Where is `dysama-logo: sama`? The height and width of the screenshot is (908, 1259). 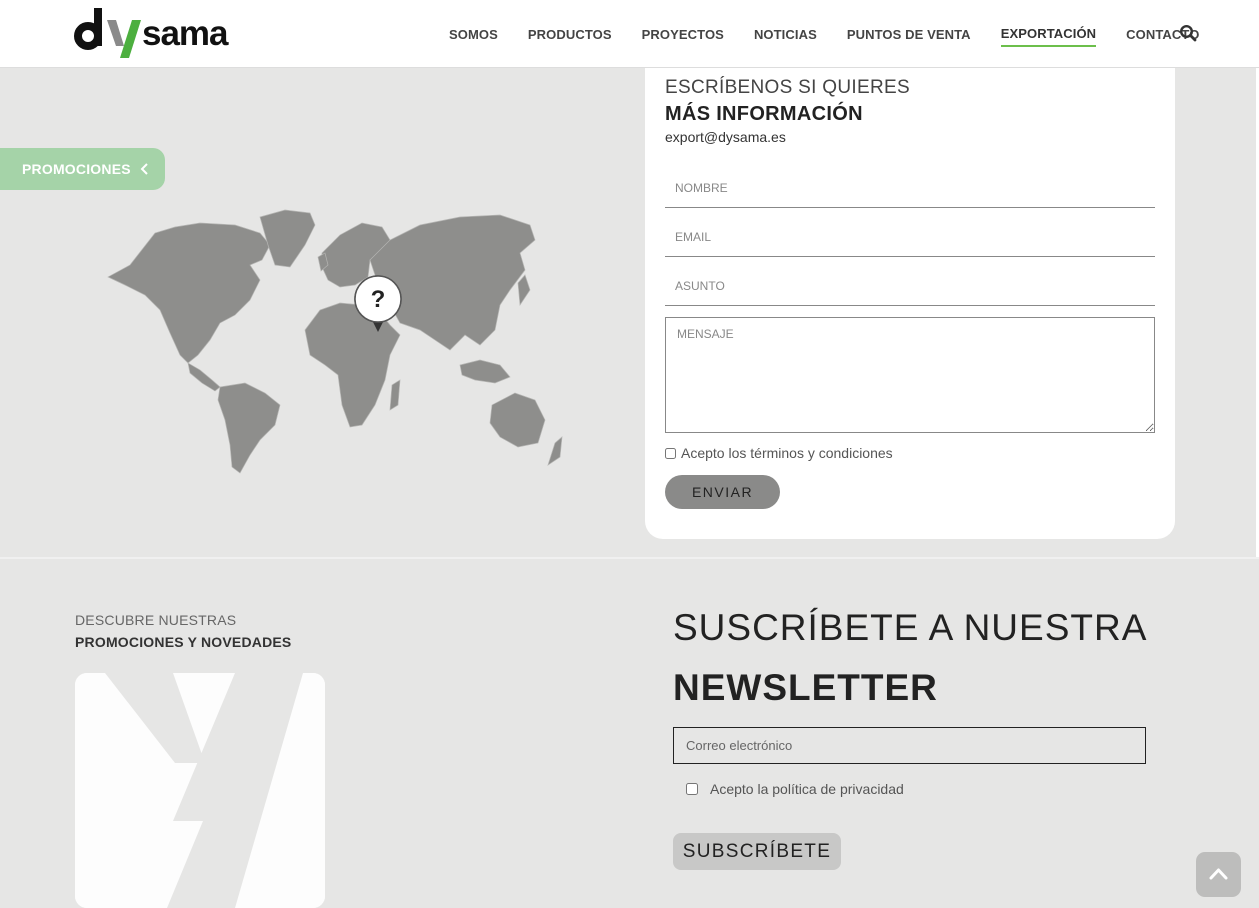 dysama-logo: sama is located at coordinates (175, 33).